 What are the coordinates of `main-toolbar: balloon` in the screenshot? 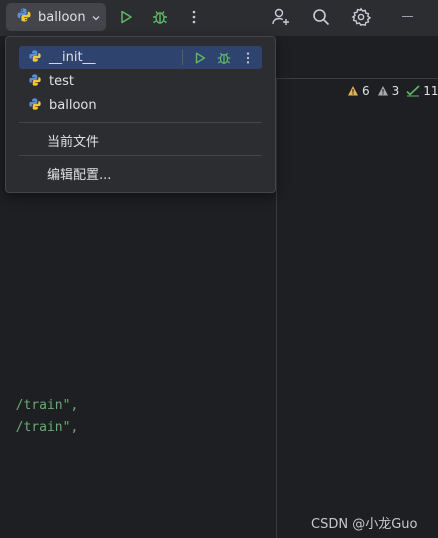 It's located at (219, 18).